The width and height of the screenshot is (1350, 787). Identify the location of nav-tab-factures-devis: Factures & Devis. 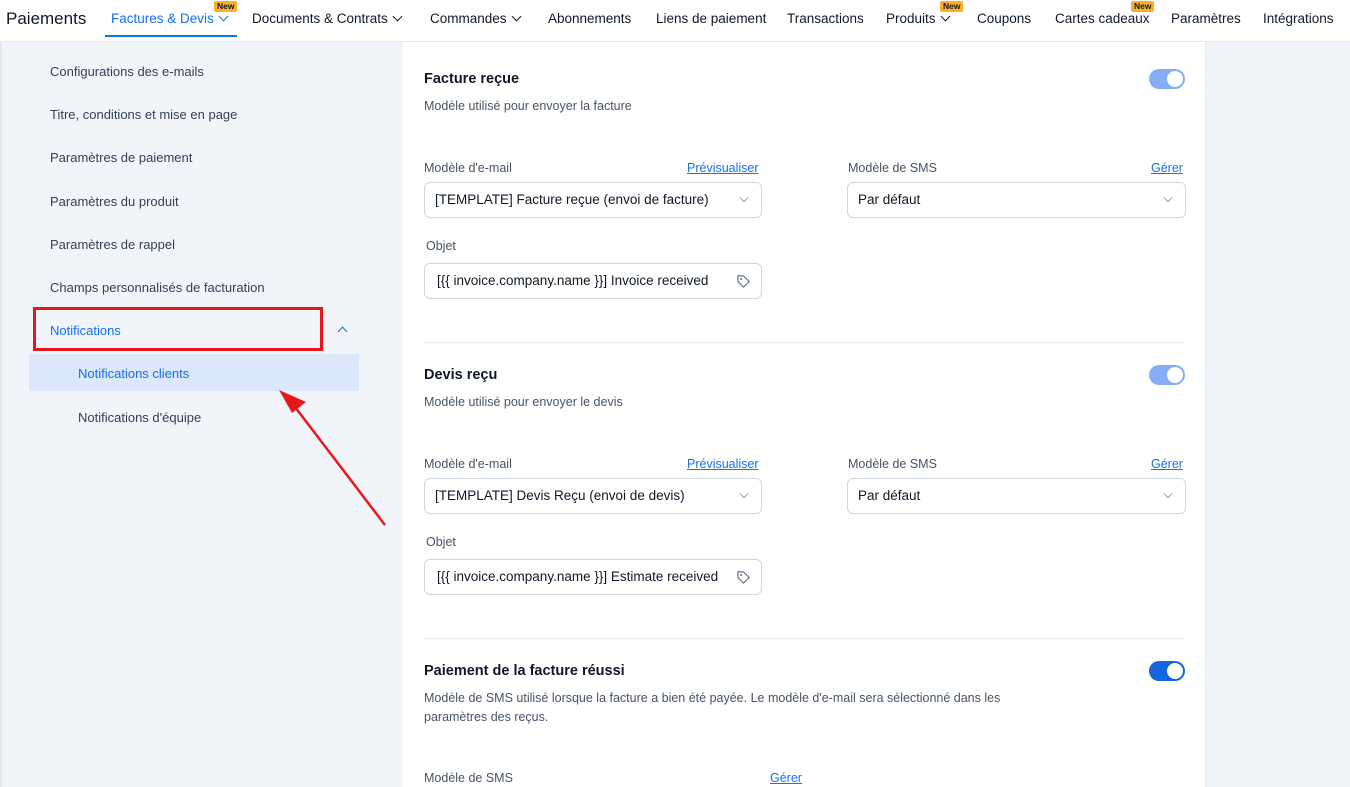
(170, 18).